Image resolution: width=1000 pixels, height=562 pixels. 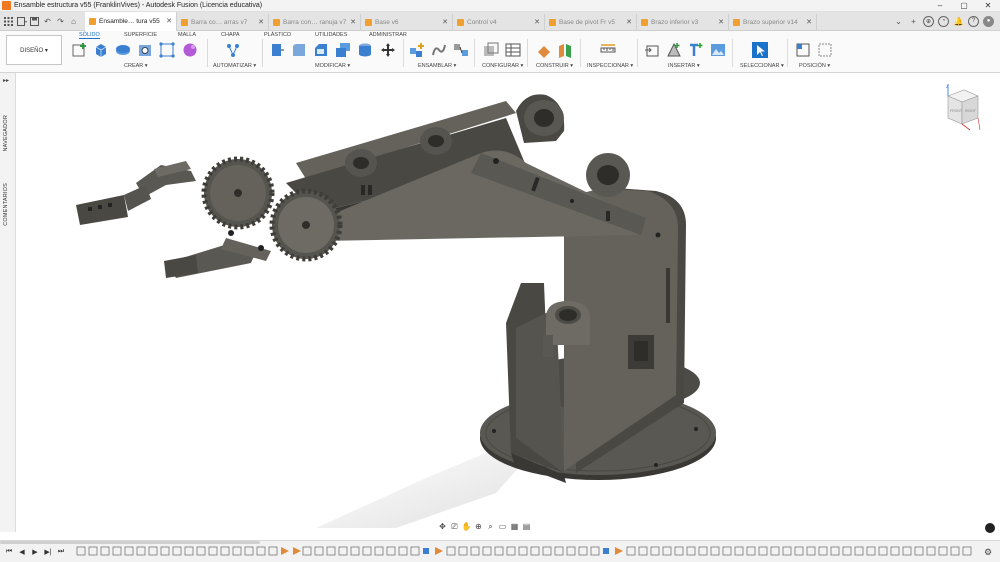 I want to click on offset-plane-icon, so click(x=544, y=50).